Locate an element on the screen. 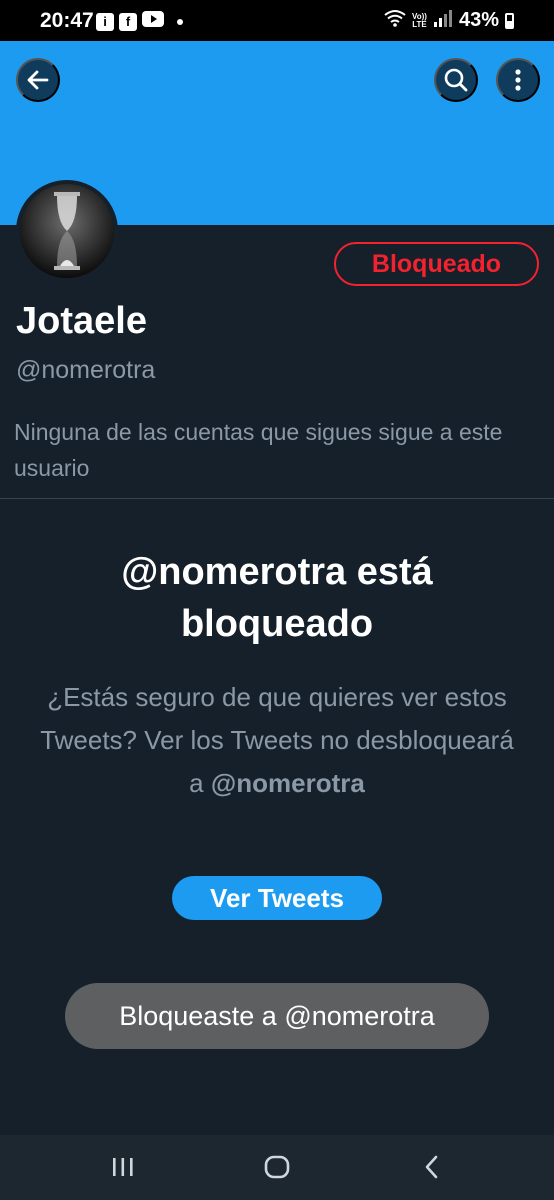 This screenshot has height=1200, width=554. blocked-button: Bloqueado is located at coordinates (436, 264).